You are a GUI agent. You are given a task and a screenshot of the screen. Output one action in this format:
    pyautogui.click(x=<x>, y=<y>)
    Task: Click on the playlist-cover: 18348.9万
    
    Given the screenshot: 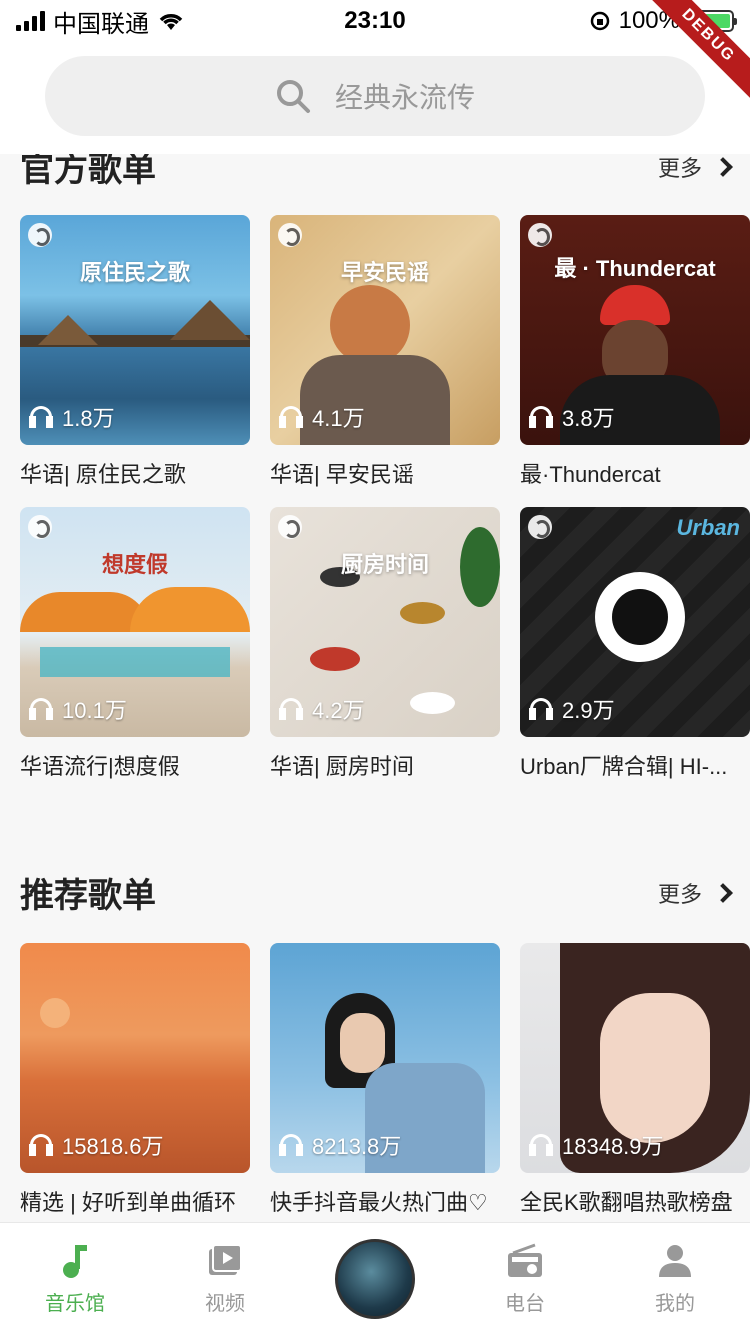 What is the action you would take?
    pyautogui.click(x=635, y=1058)
    